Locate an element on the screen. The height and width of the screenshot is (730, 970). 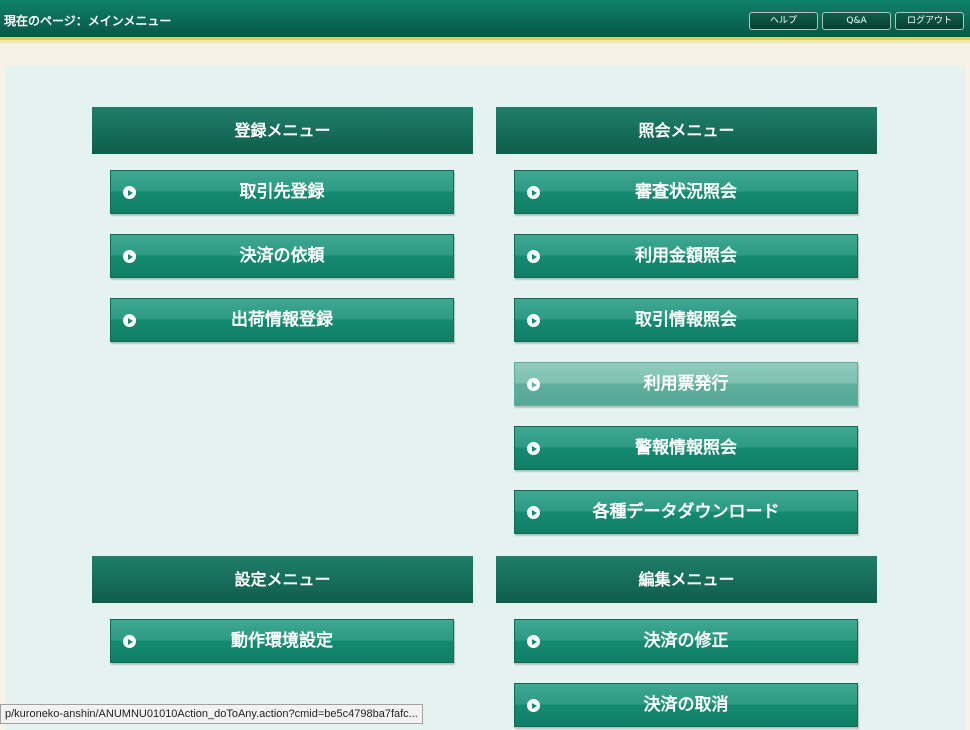
menu-button-transaction-info: 取引情報照会 is located at coordinates (686, 320).